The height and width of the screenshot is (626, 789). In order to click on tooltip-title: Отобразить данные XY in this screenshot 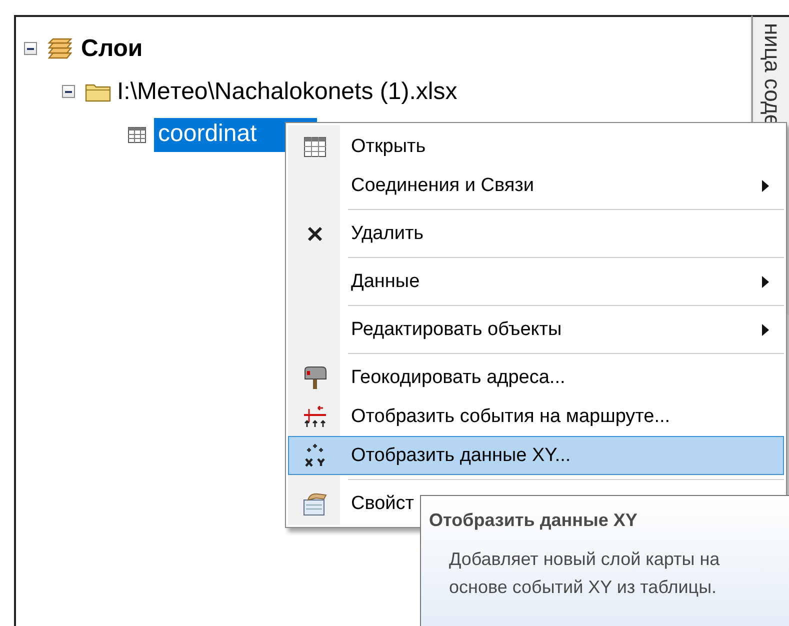, I will do `click(533, 520)`.